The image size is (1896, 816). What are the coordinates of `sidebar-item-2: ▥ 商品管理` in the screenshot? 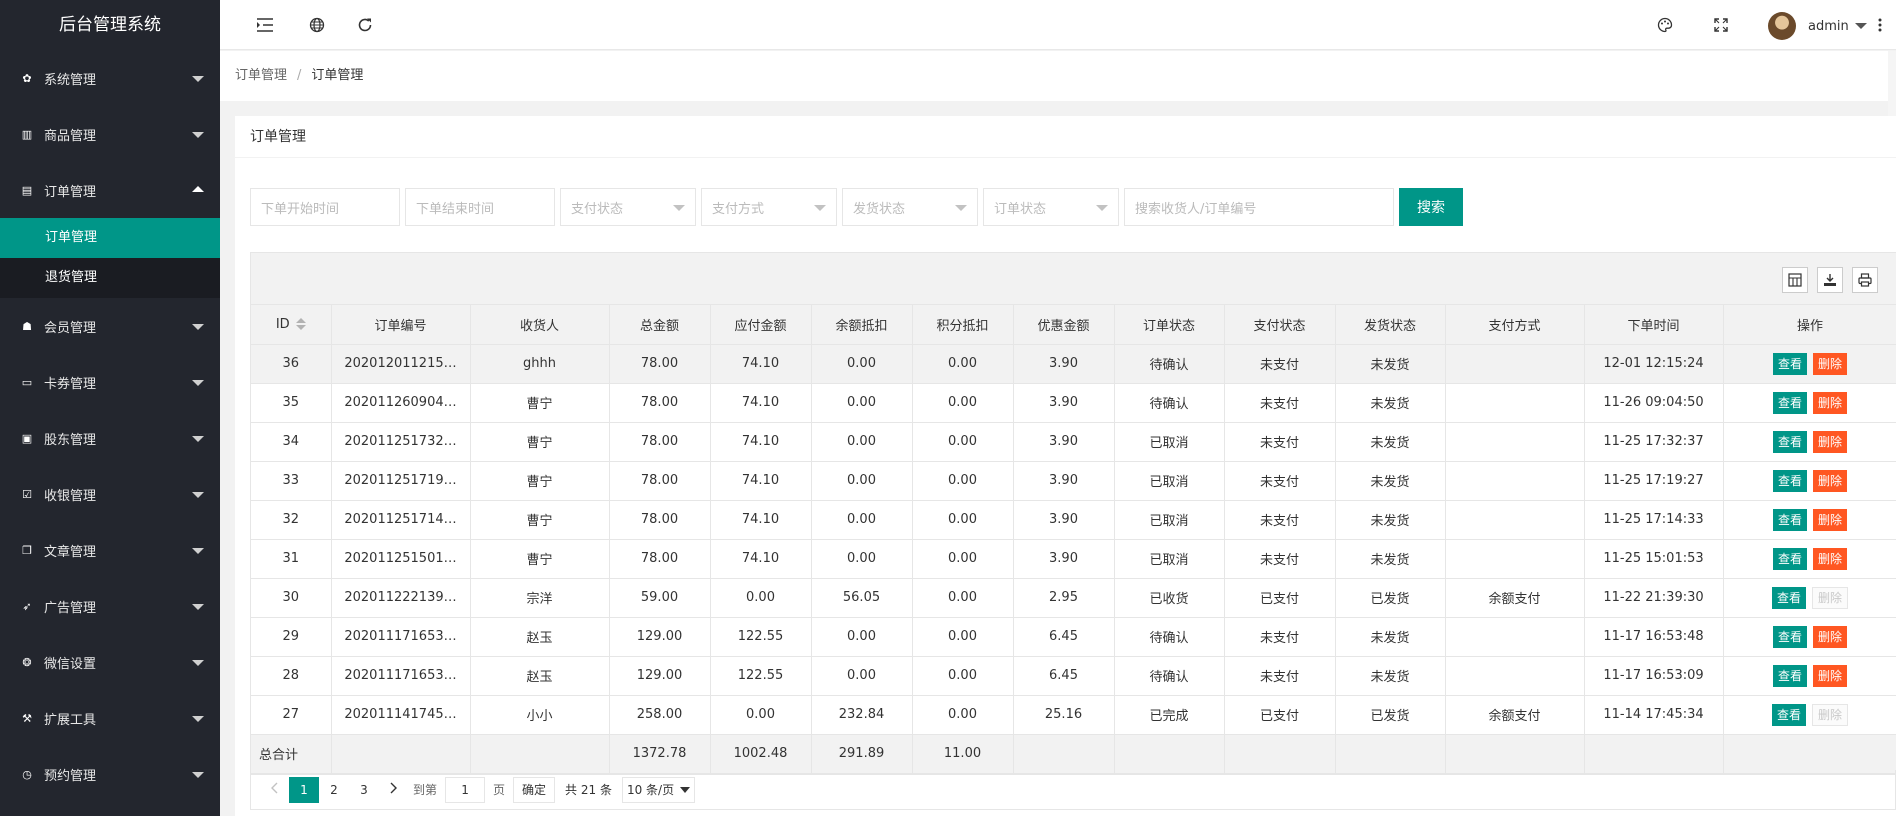 It's located at (110, 134).